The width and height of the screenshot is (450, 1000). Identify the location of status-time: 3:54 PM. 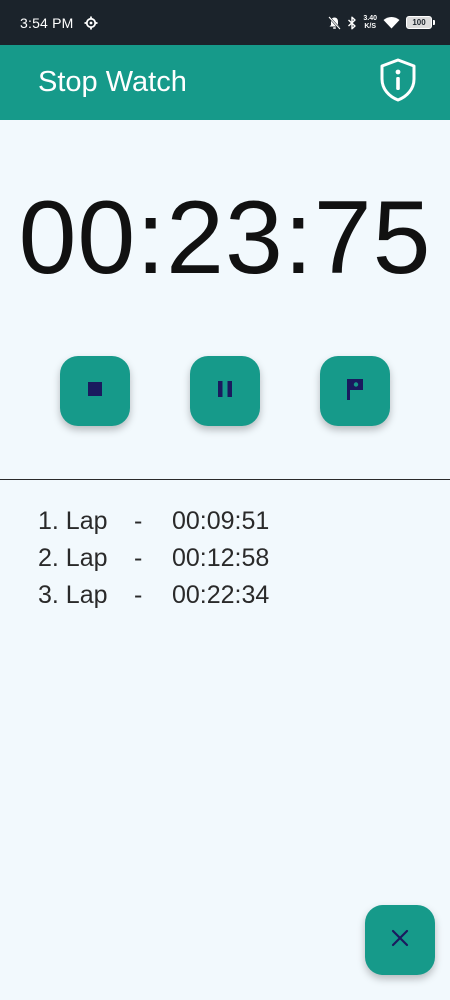
(47, 22).